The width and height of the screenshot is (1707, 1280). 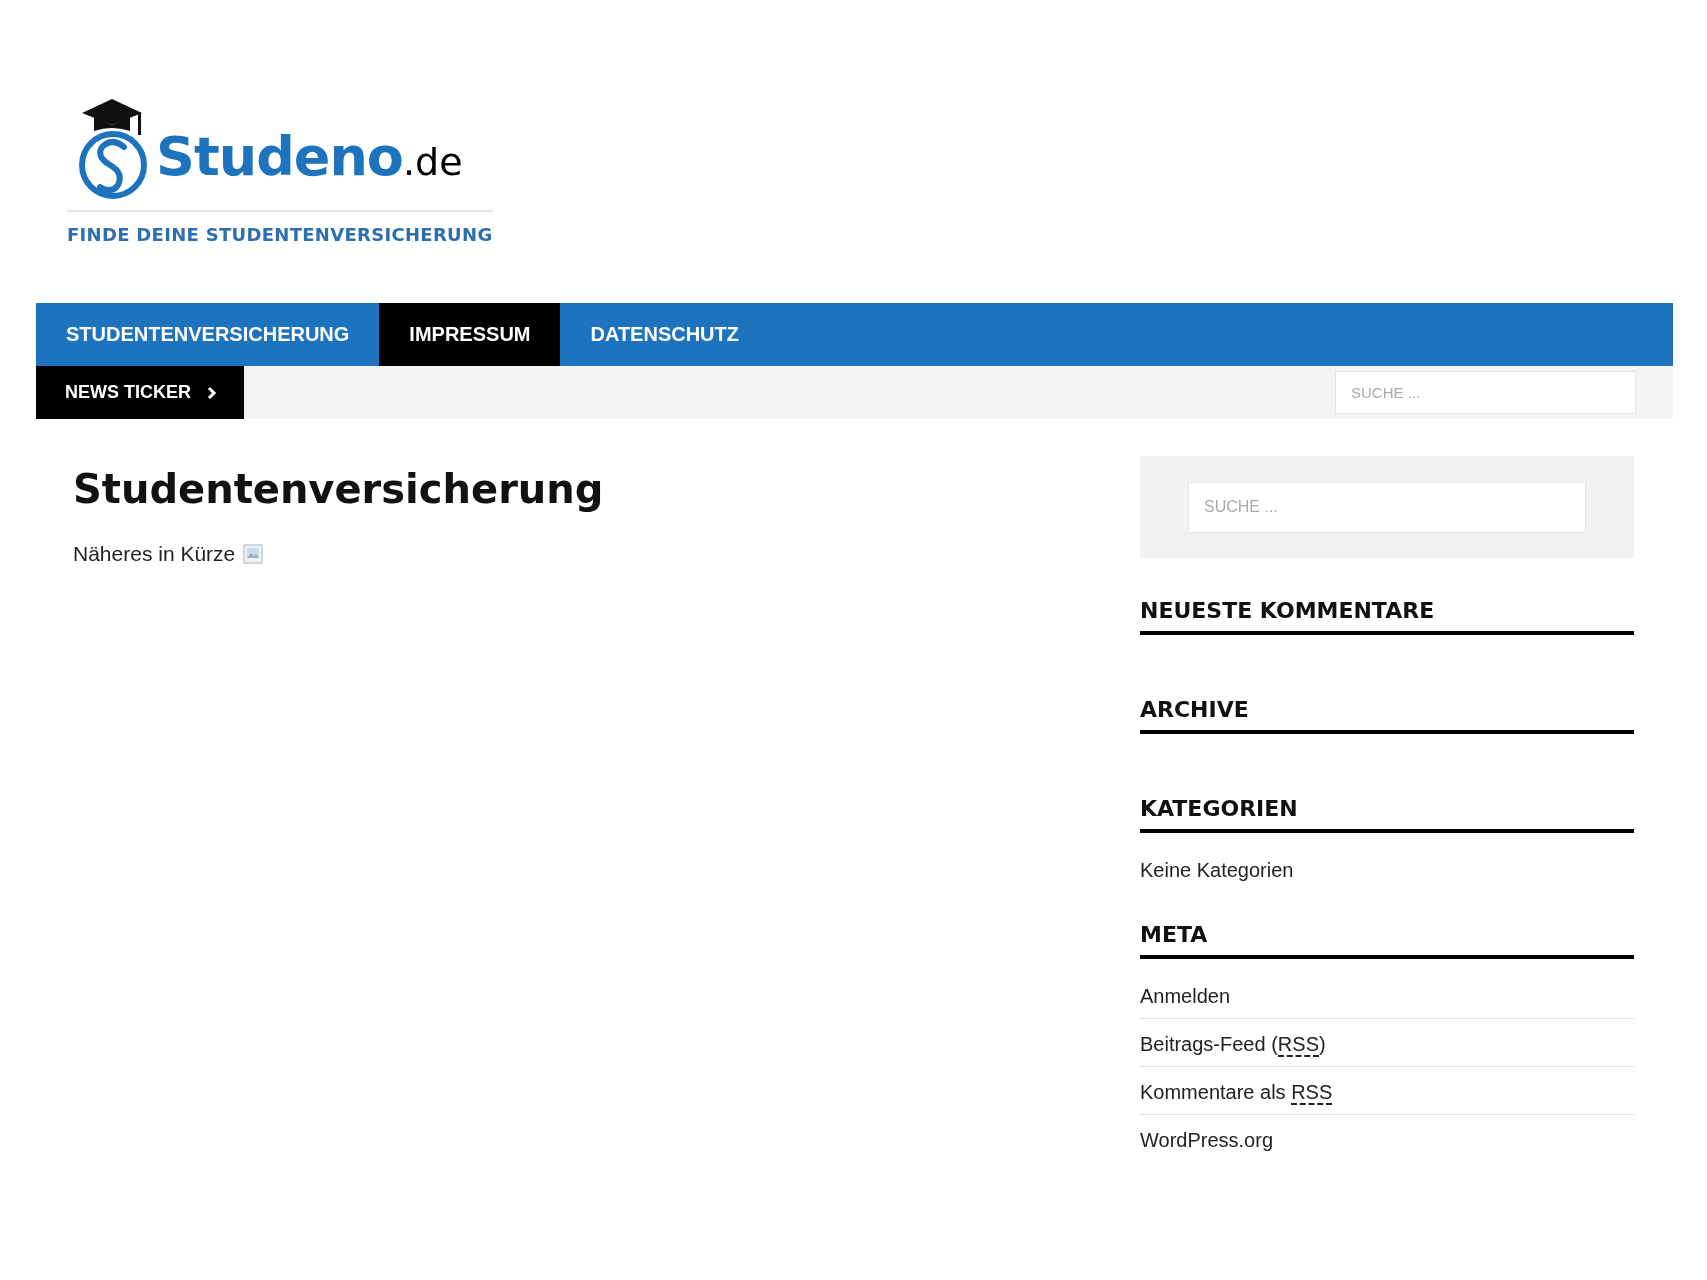 What do you see at coordinates (280, 234) in the screenshot?
I see `site-tagline: FINDE DEINE STUDENTENVERSICHERUNG` at bounding box center [280, 234].